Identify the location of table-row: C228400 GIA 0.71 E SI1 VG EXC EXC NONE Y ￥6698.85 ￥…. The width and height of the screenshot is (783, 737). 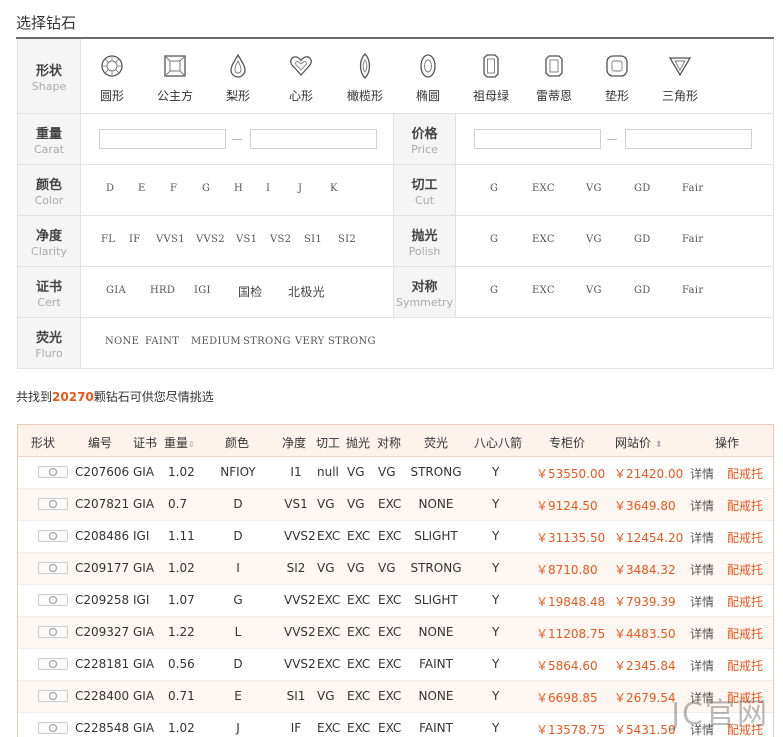
(395, 697).